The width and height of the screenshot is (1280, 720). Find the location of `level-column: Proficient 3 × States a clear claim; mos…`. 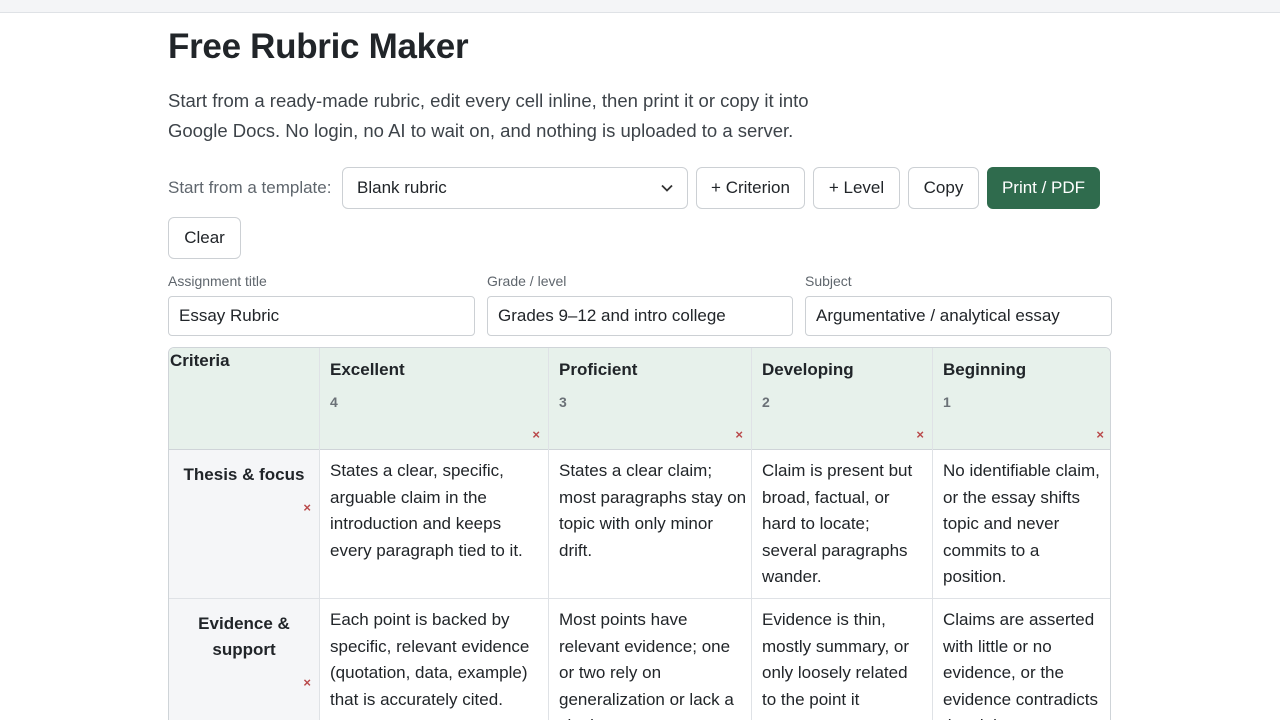

level-column: Proficient 3 × States a clear claim; mos… is located at coordinates (650, 534).